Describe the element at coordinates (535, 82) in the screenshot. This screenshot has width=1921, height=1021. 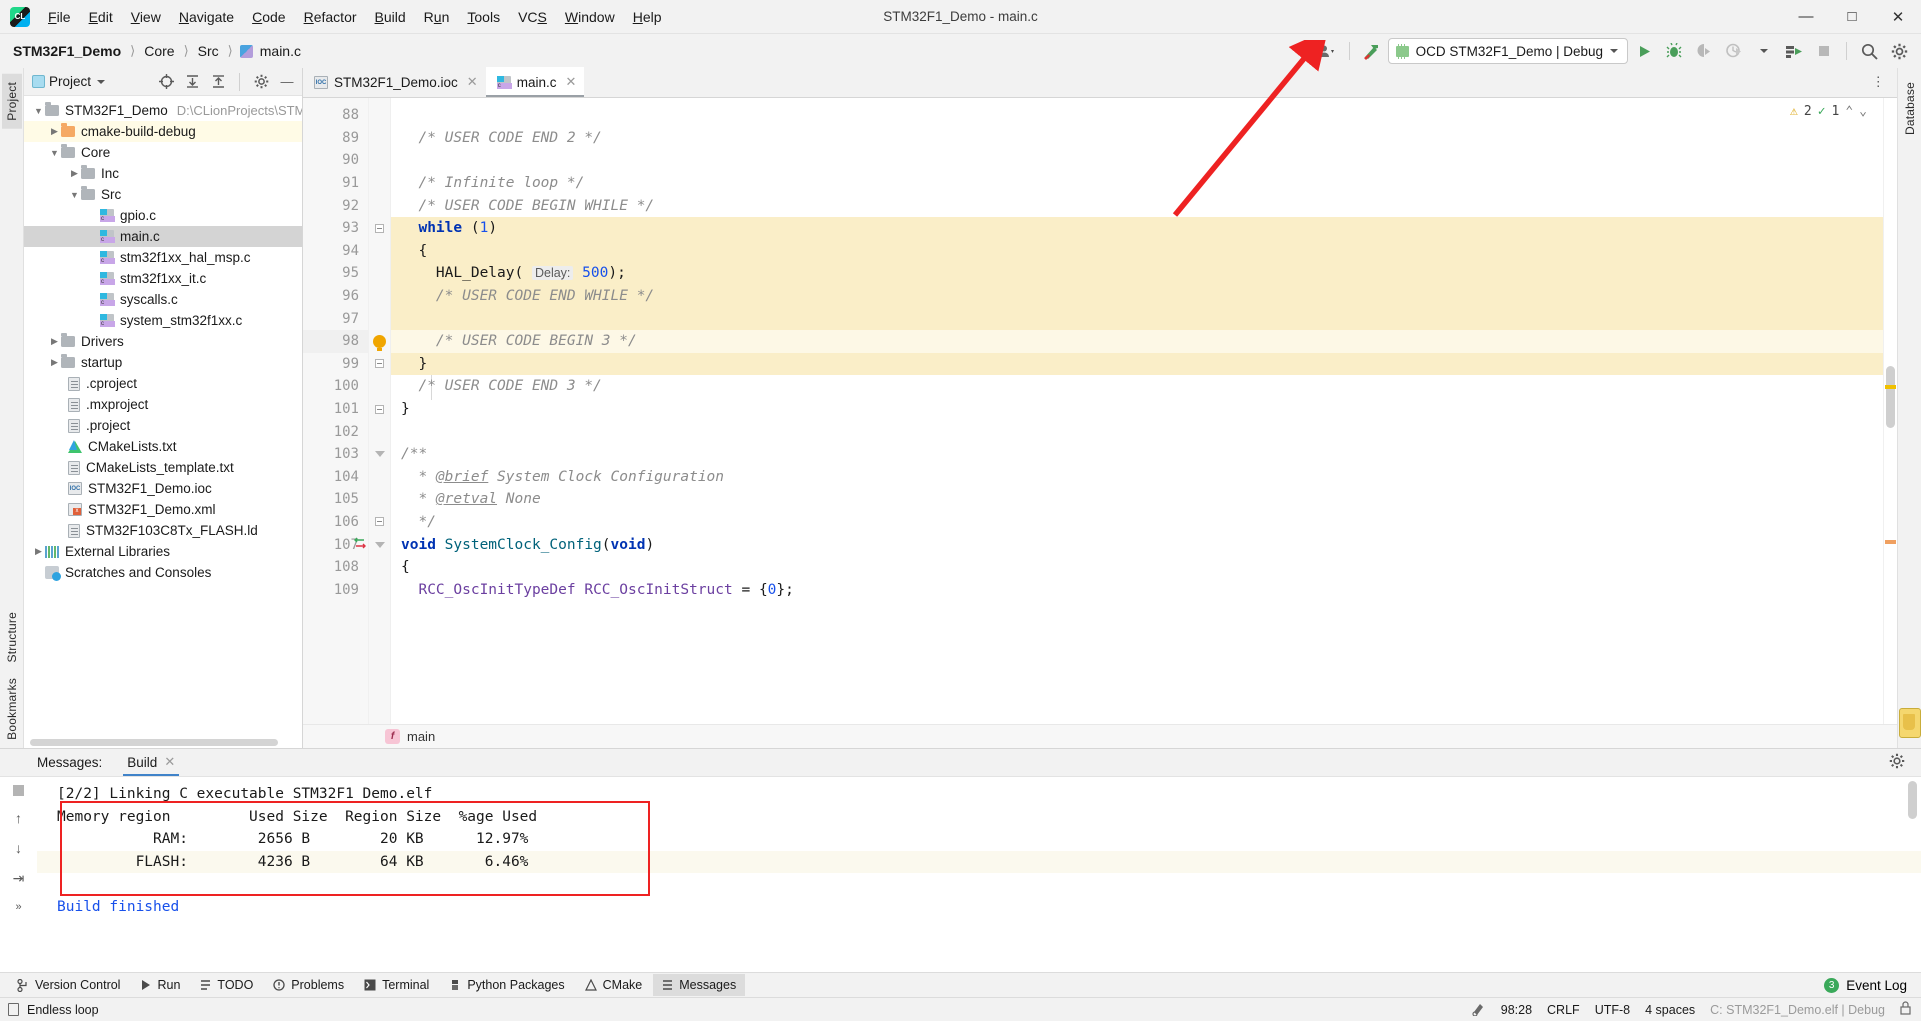
I see `tab-main-c: main.c ✕` at that location.